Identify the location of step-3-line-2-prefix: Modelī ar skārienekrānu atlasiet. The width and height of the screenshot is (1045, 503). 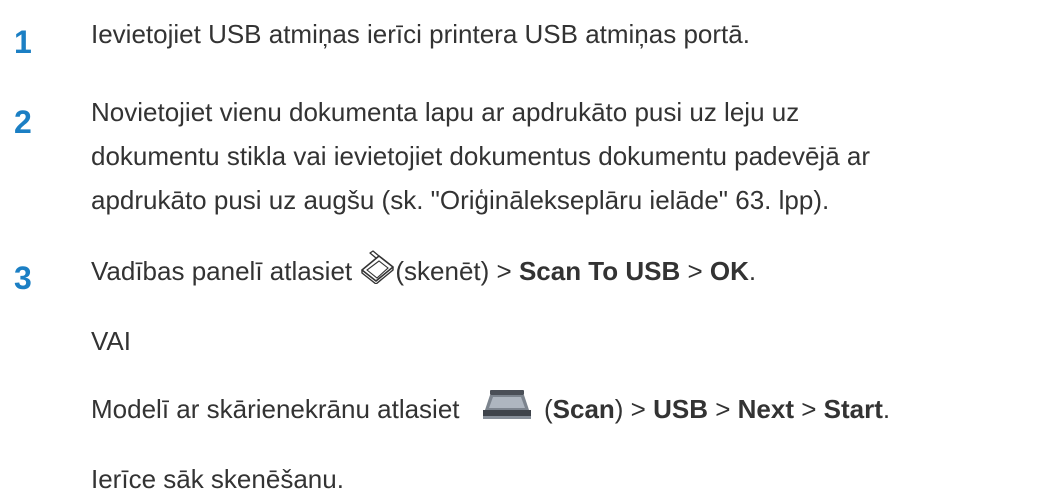
(279, 409).